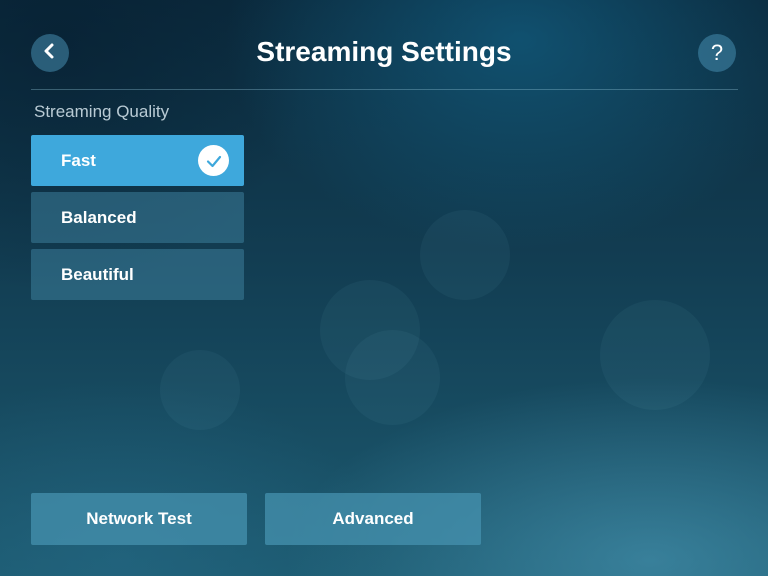 This screenshot has height=576, width=768. I want to click on streaming-quality-label: Streaming Quality, so click(102, 111).